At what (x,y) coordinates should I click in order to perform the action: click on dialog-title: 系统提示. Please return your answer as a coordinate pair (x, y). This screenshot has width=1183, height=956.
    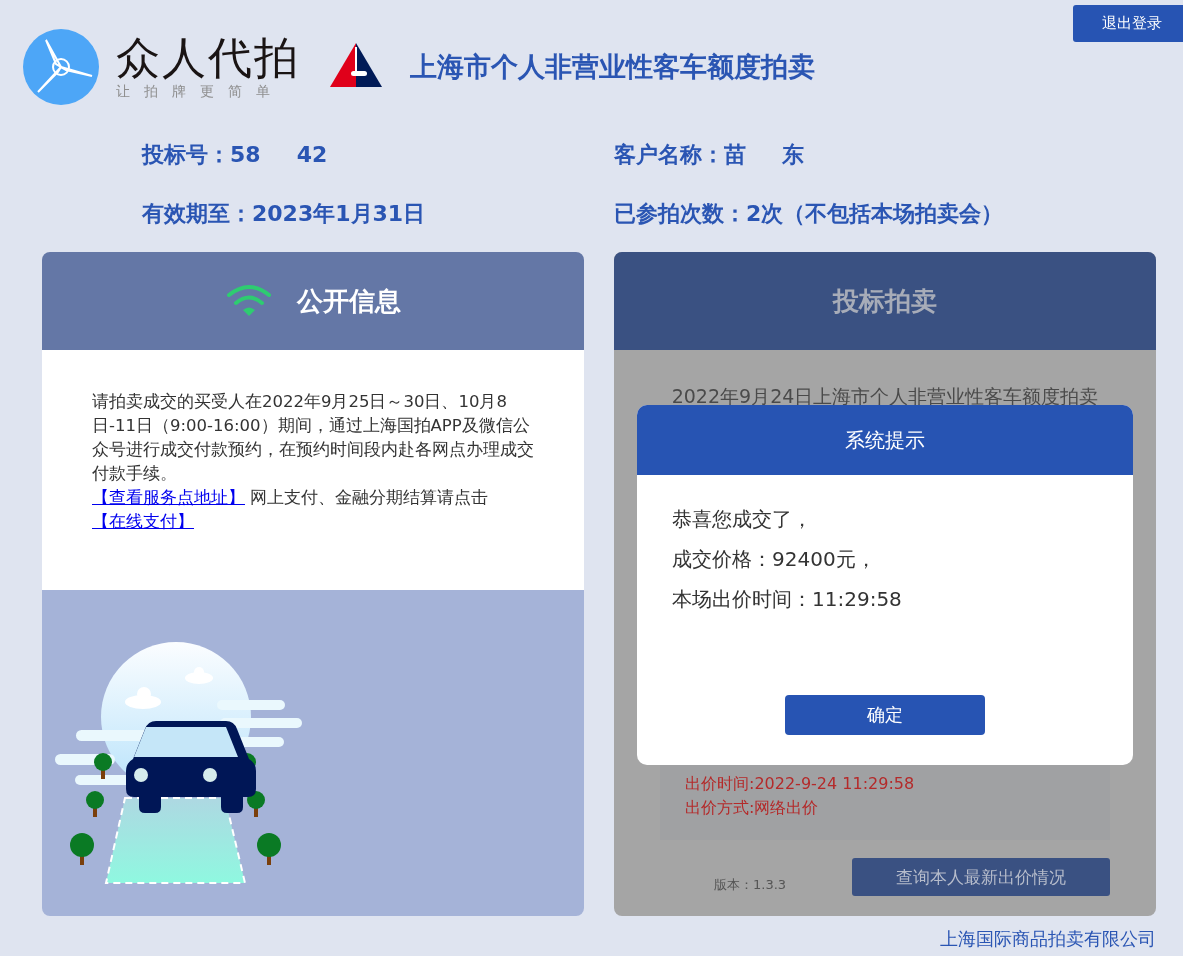
    Looking at the image, I should click on (885, 440).